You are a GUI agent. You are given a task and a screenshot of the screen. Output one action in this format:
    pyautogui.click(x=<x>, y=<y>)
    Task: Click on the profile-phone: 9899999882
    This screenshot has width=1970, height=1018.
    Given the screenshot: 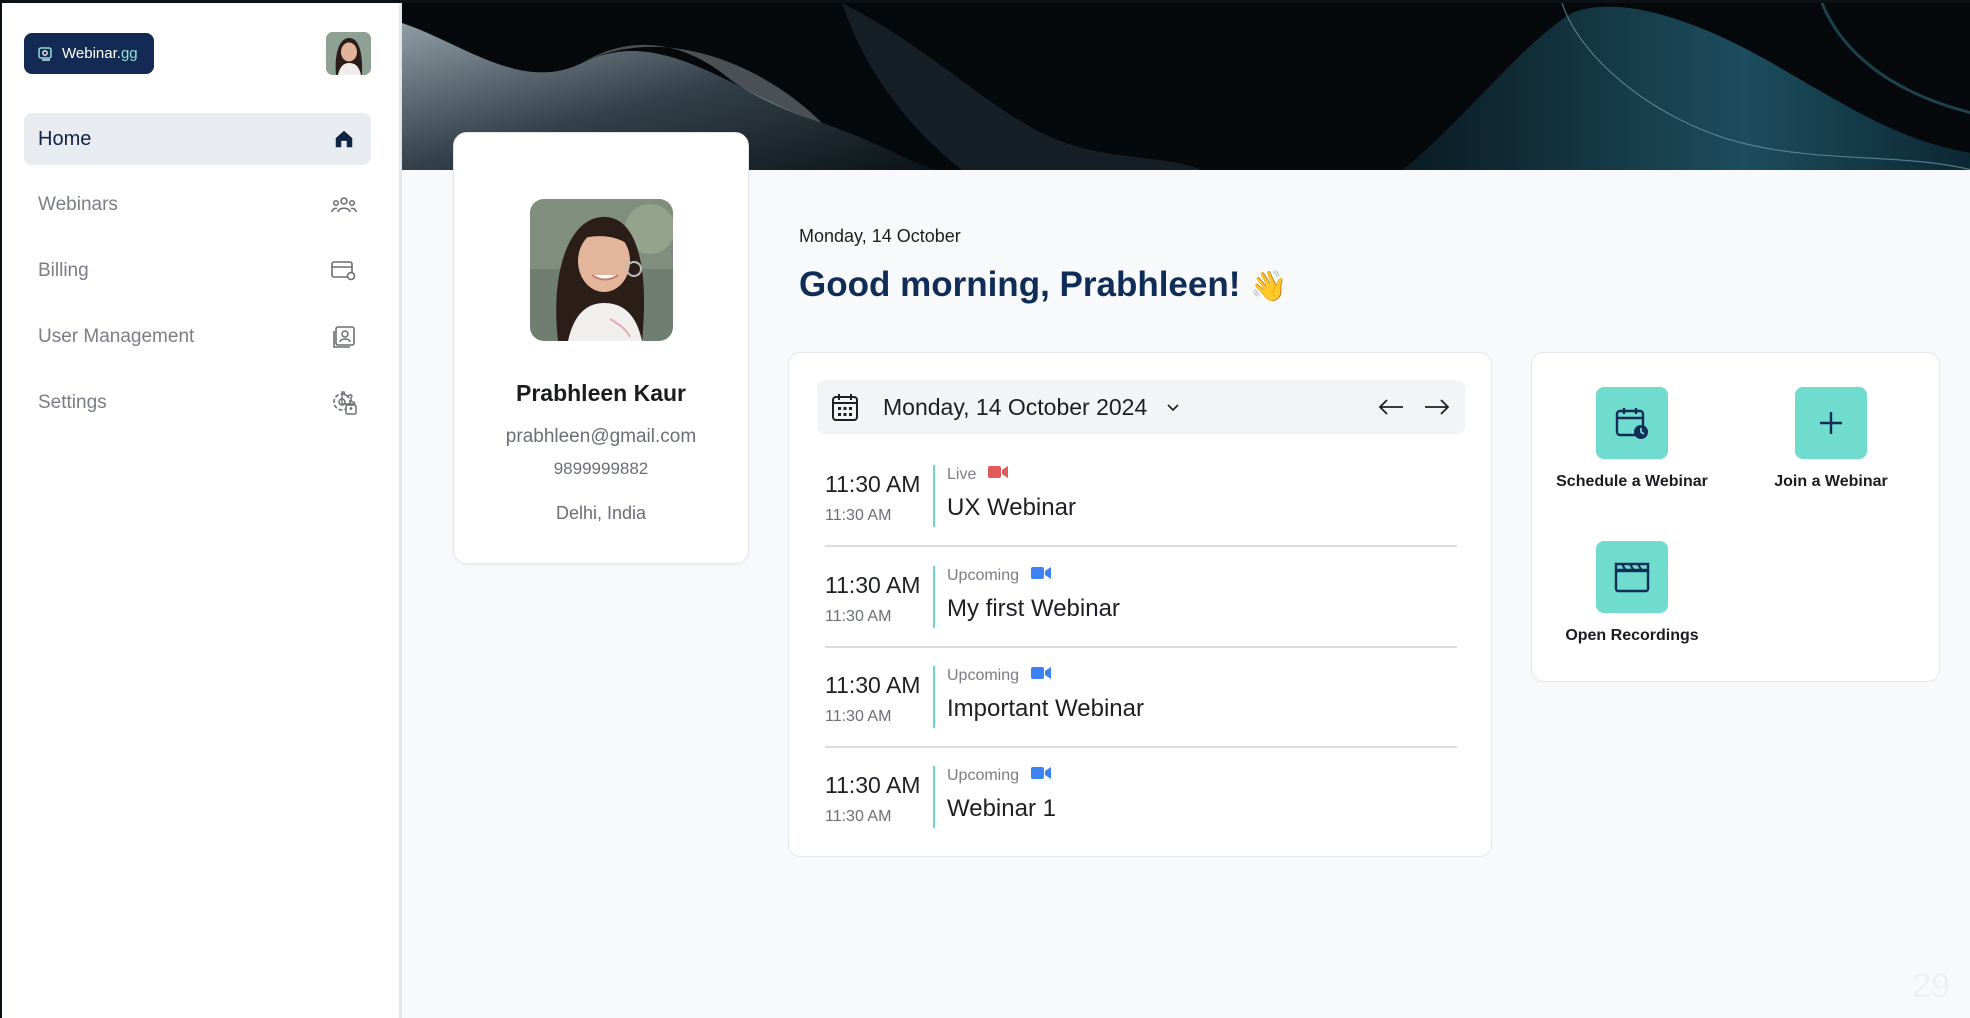 What is the action you would take?
    pyautogui.click(x=601, y=468)
    